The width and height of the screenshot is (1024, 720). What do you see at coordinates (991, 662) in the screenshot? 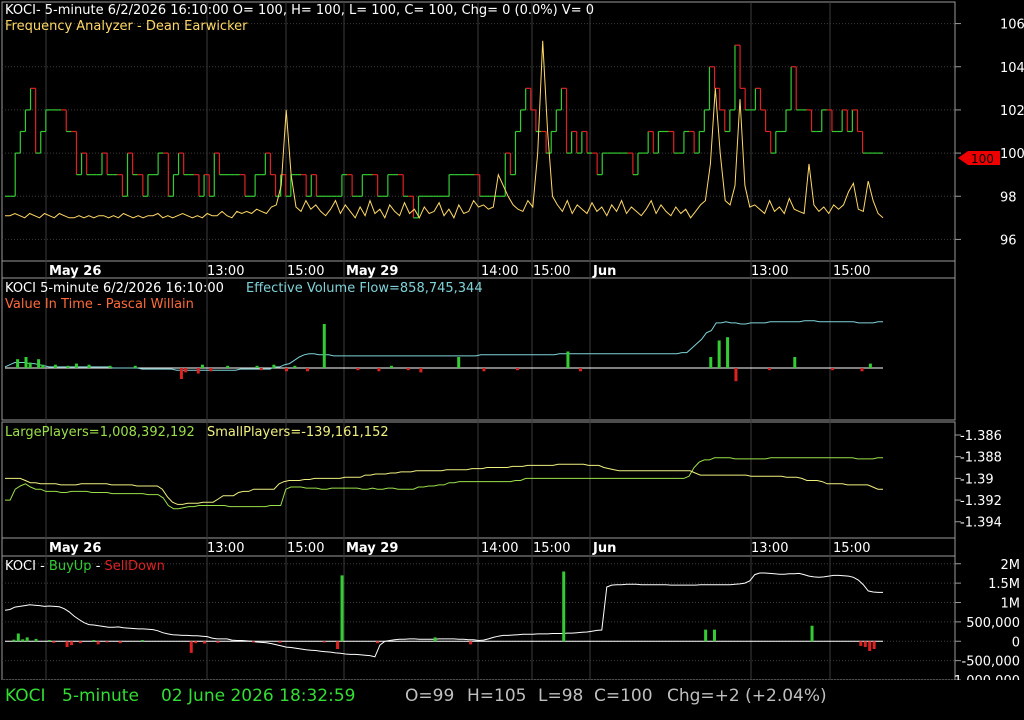
I see `y-tick-label: -500,000` at bounding box center [991, 662].